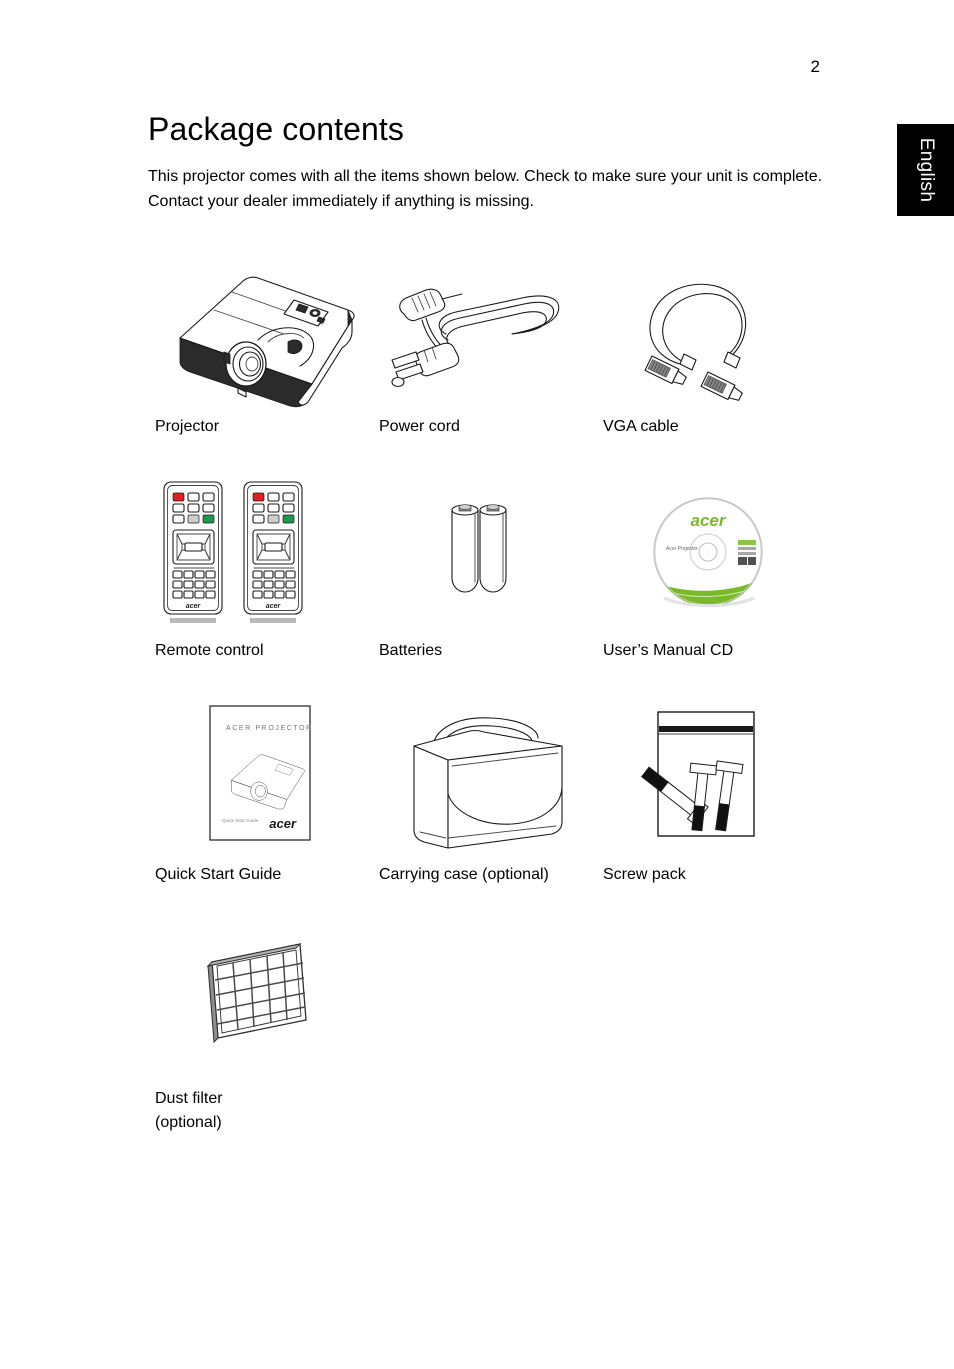 The width and height of the screenshot is (954, 1369). What do you see at coordinates (708, 556) in the screenshot?
I see `manual-cd-icon: acer Acer Projector` at bounding box center [708, 556].